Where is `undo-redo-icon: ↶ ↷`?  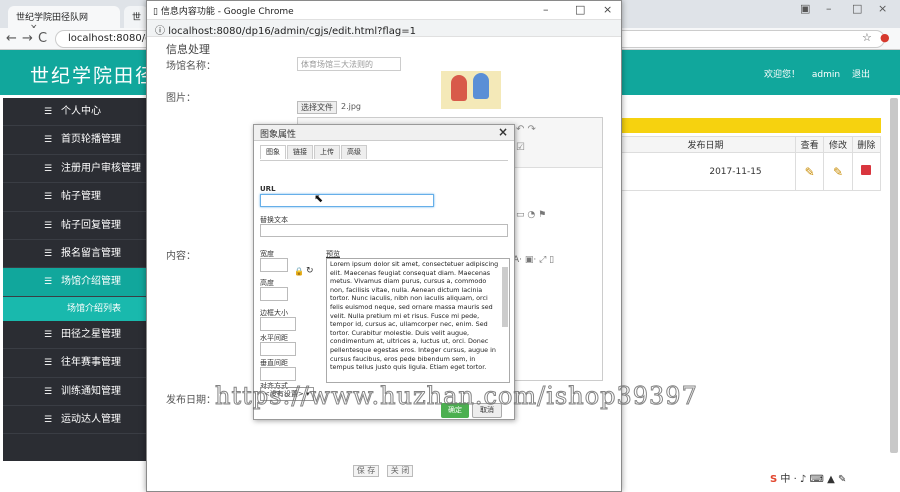
undo-redo-icon: ↶ ↷ is located at coordinates (526, 129).